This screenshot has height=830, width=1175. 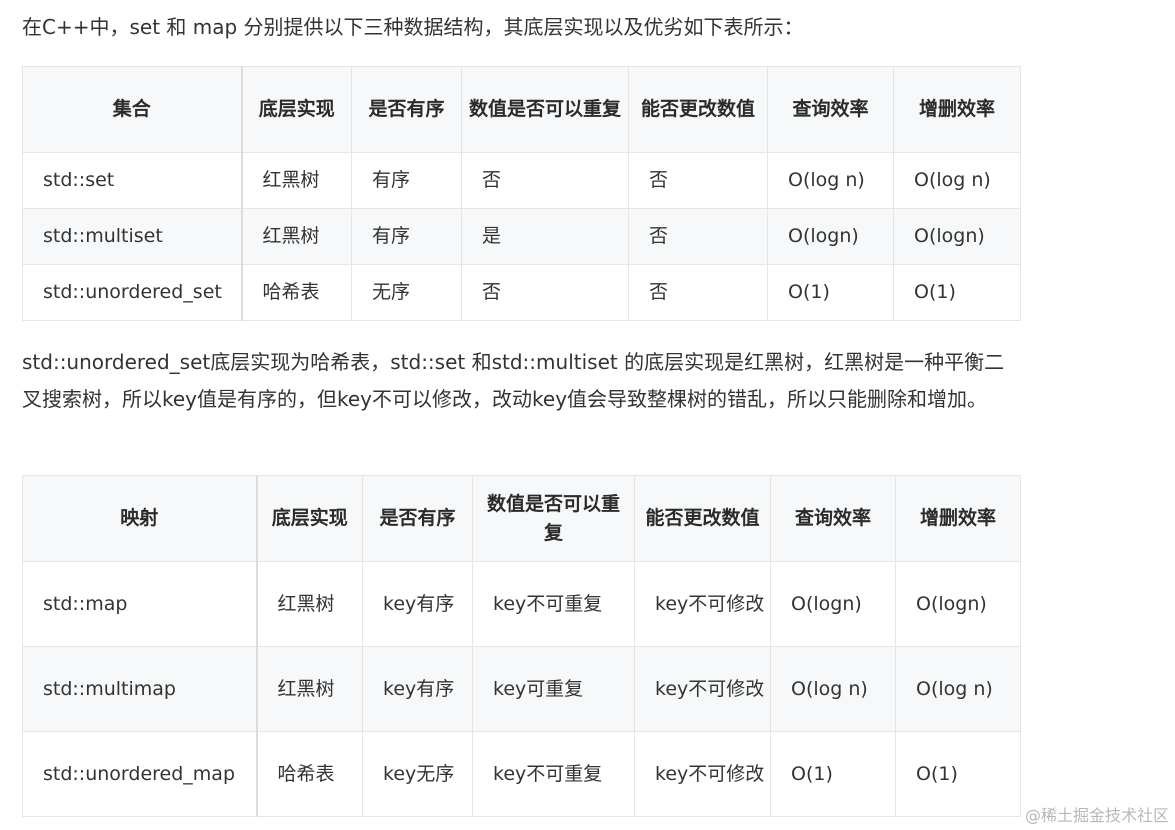 I want to click on map-table-header: 映射 底层实现 是否有序 数值是否可以重复 能否更改数值 查询效率 增删效率, so click(x=521, y=518).